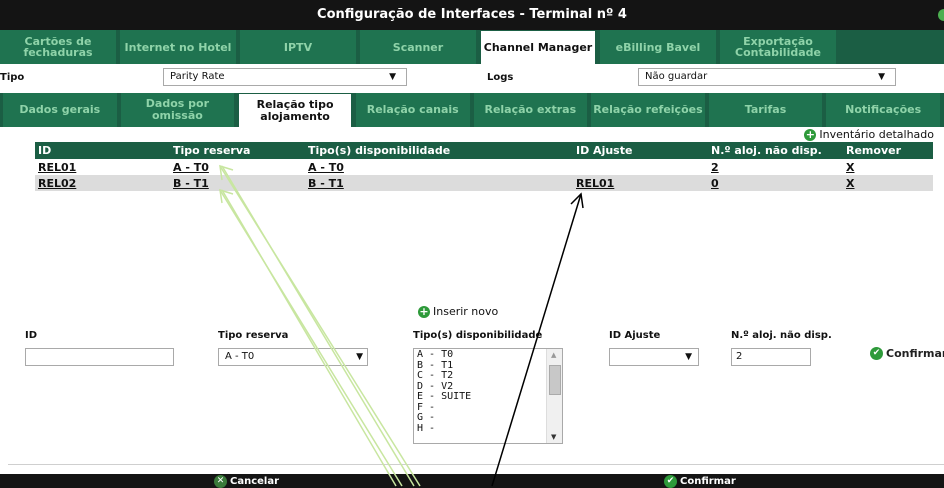 The height and width of the screenshot is (488, 944). Describe the element at coordinates (237, 183) in the screenshot. I see `cell-tipo-reserva-link: B - T1` at that location.